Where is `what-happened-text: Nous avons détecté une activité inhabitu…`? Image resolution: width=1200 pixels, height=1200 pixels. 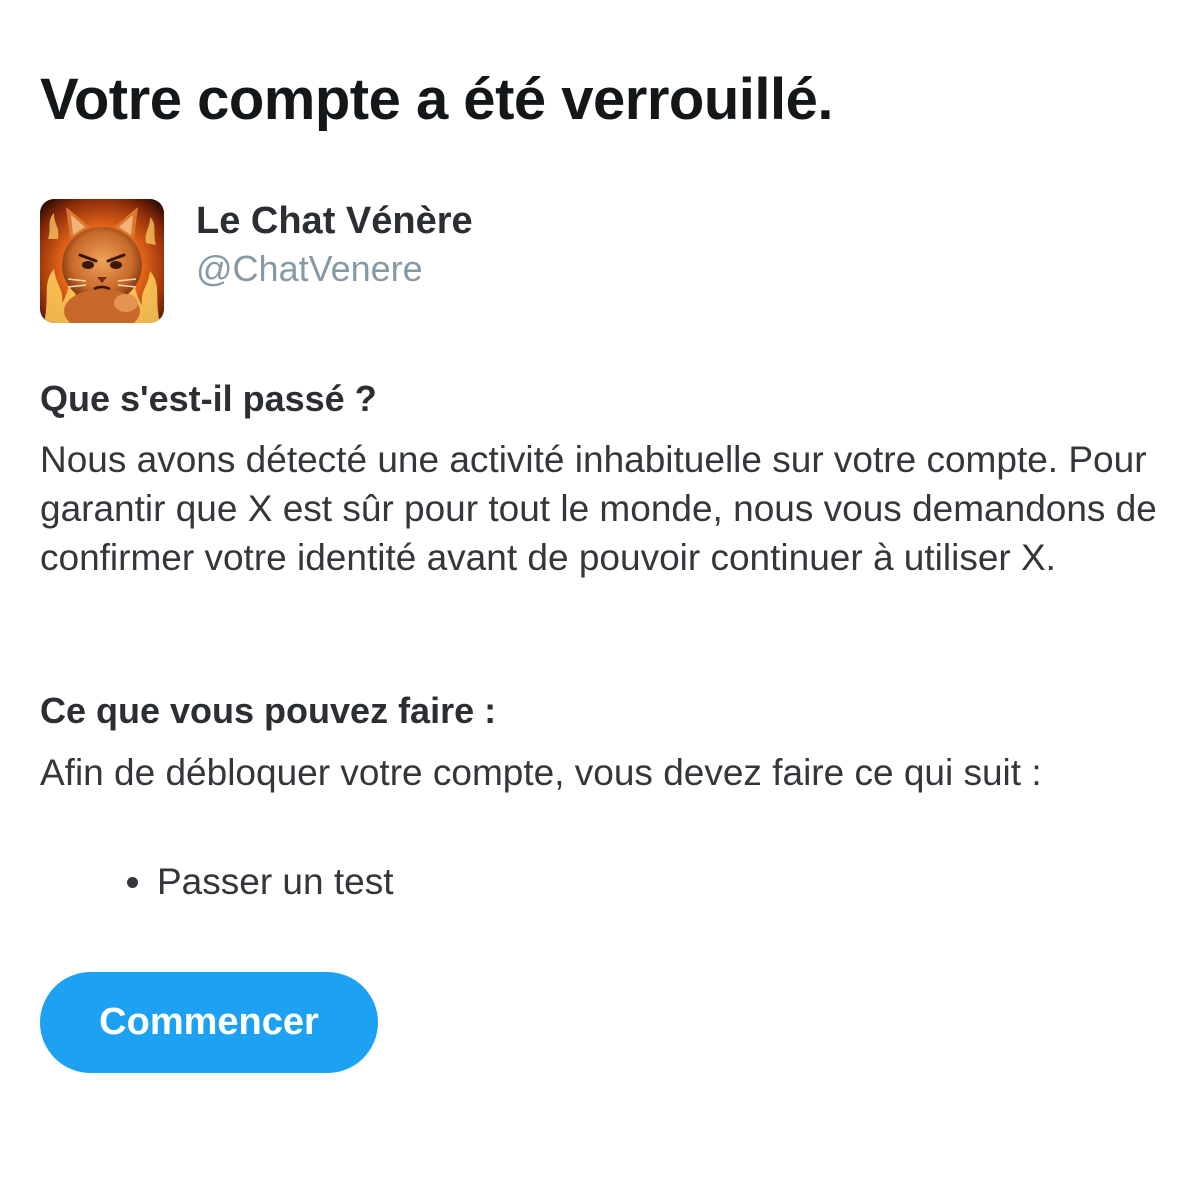 what-happened-text: Nous avons détecté une activité inhabitu… is located at coordinates (598, 508).